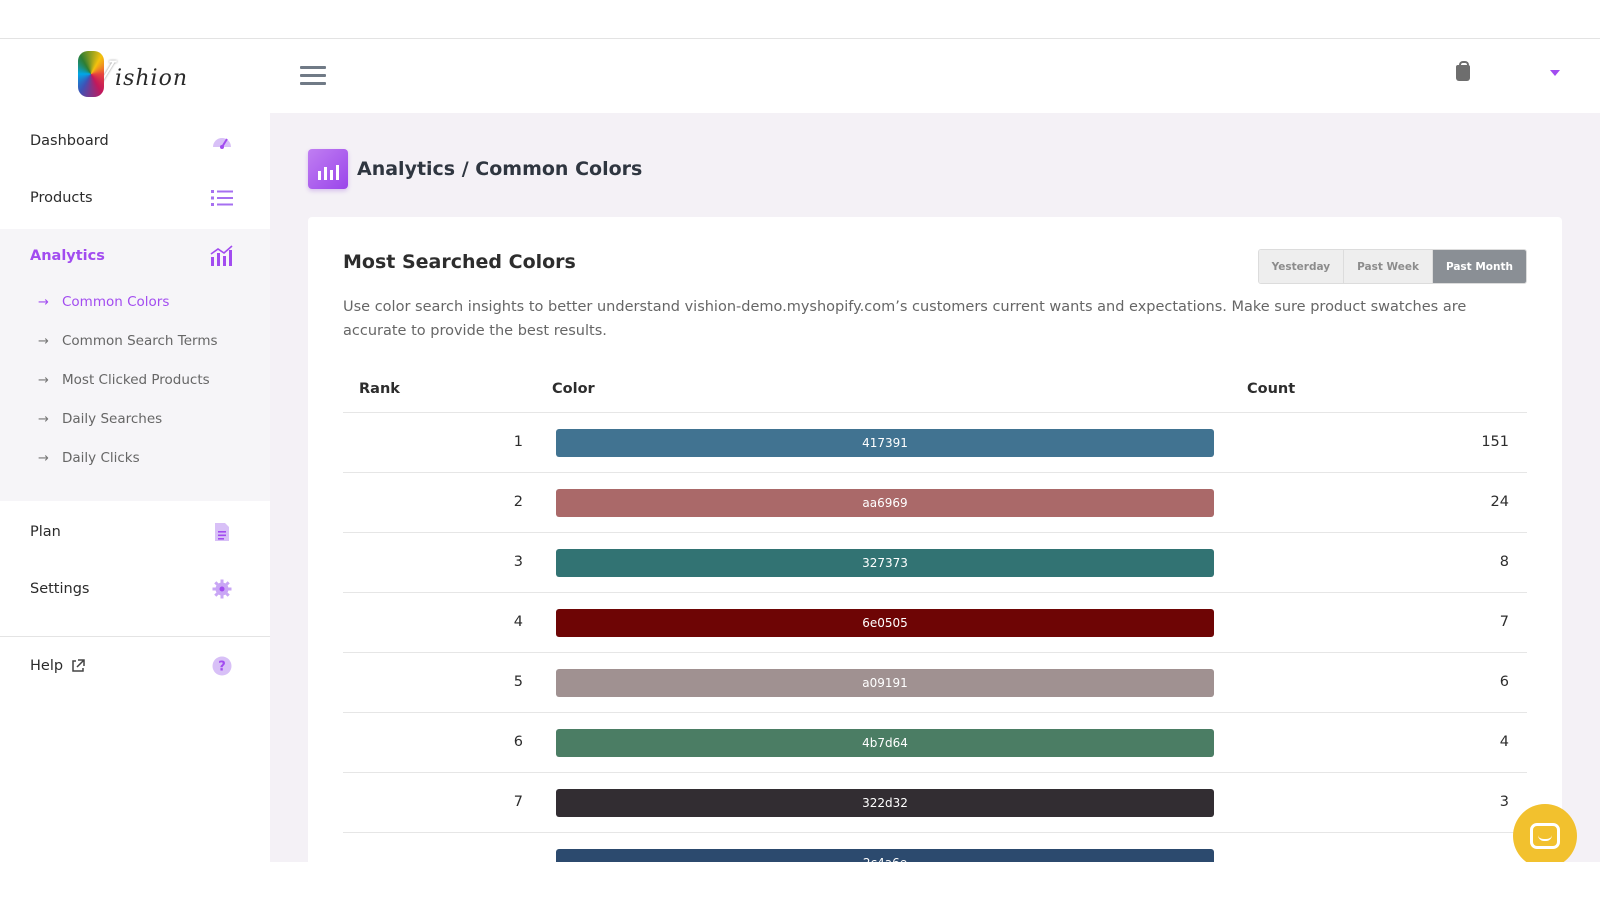  Describe the element at coordinates (885, 443) in the screenshot. I see `color-swatch: 417391` at that location.